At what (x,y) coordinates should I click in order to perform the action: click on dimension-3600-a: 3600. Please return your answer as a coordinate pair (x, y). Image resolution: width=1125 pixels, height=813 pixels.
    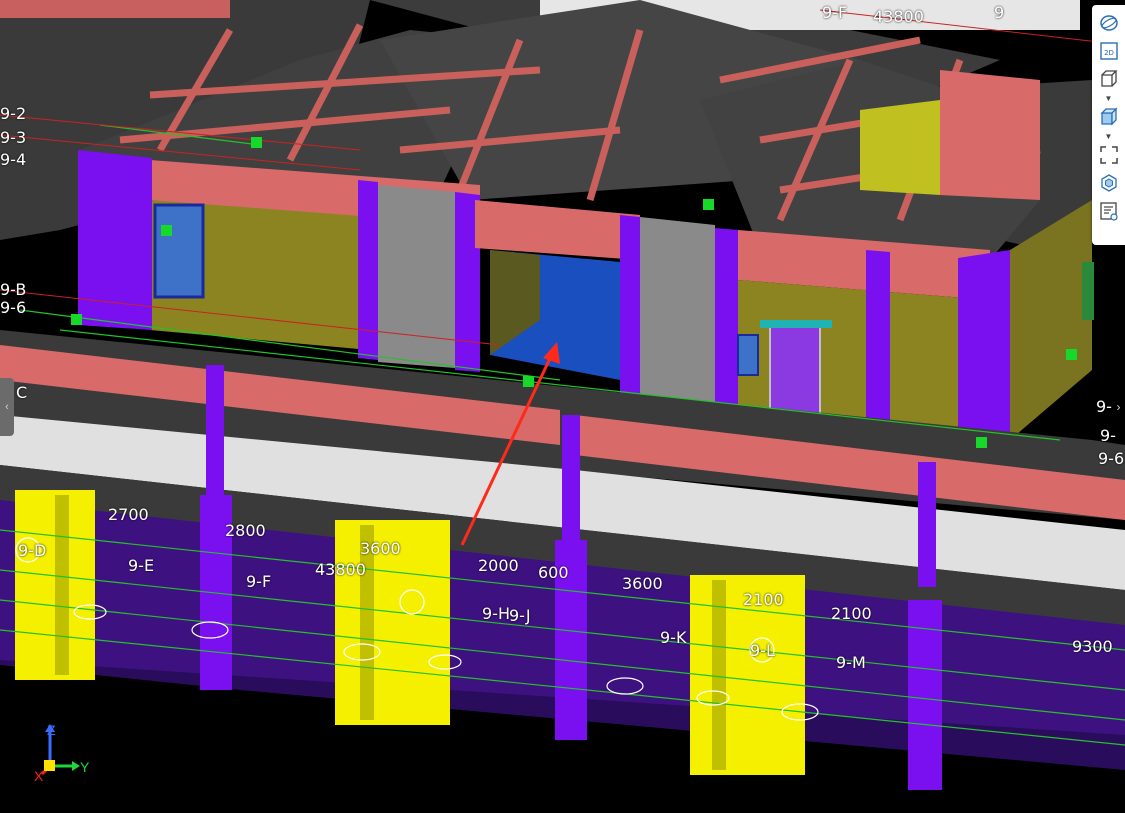
    Looking at the image, I should click on (380, 548).